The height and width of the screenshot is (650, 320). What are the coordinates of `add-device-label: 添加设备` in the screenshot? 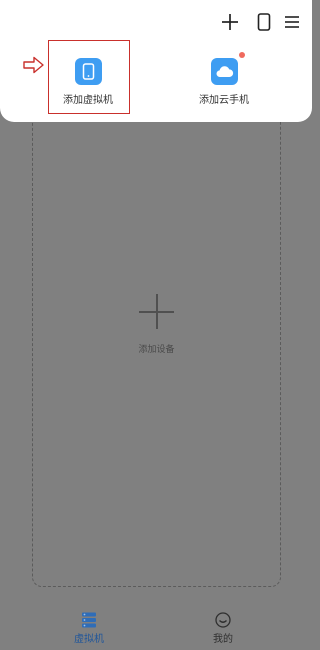 It's located at (156, 350).